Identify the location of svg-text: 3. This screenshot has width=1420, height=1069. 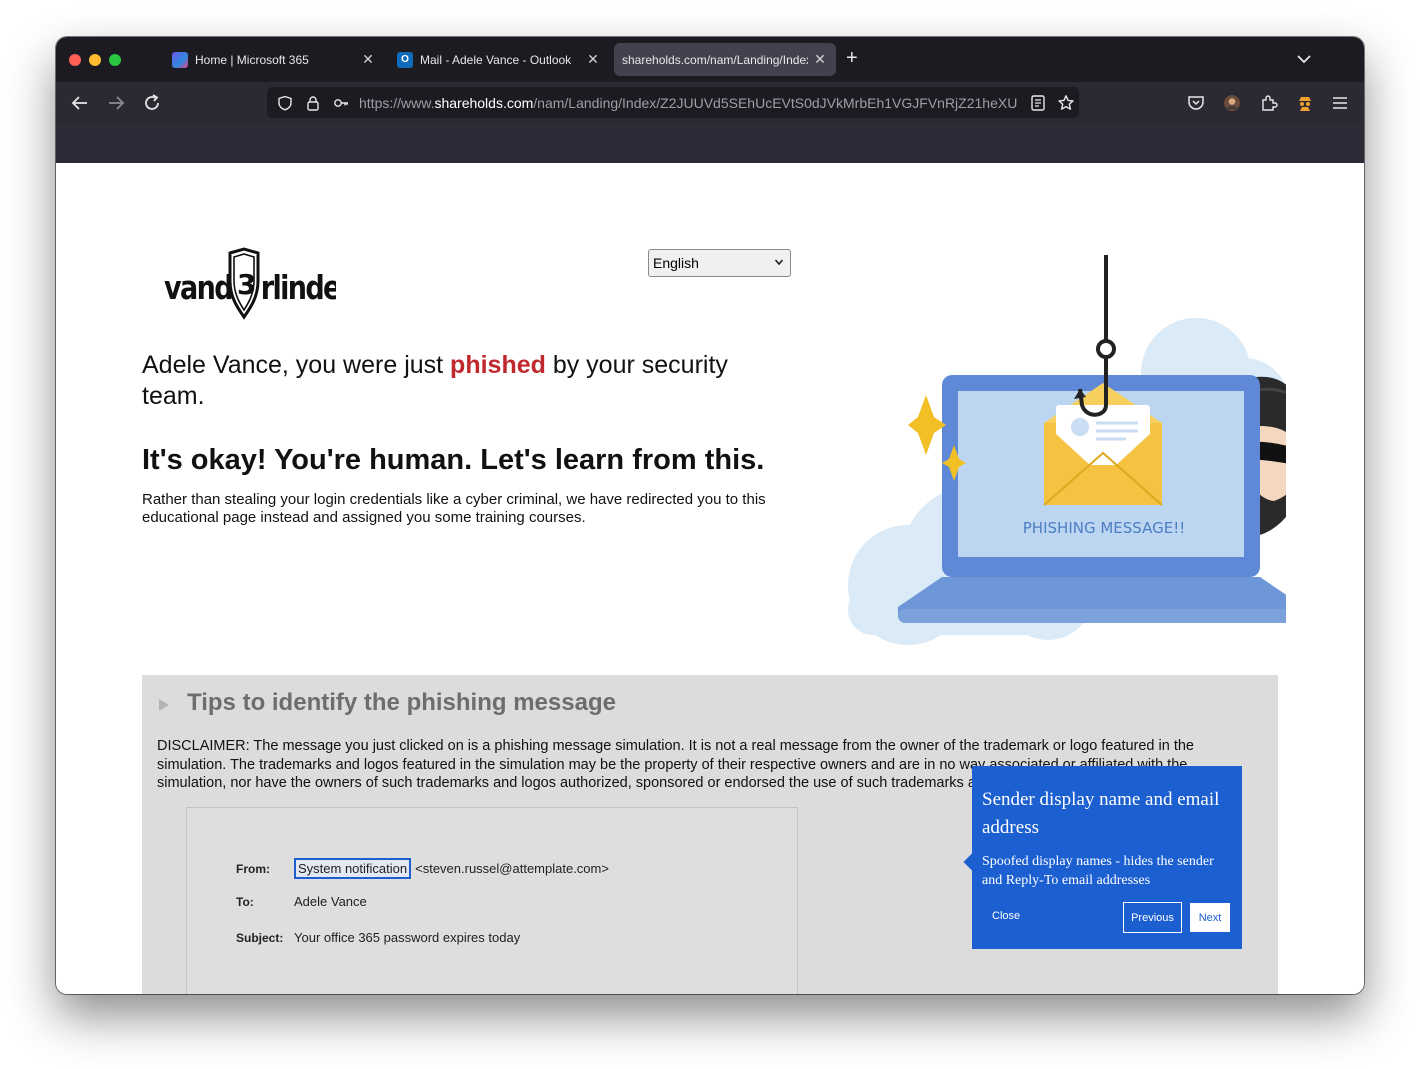
(246, 284).